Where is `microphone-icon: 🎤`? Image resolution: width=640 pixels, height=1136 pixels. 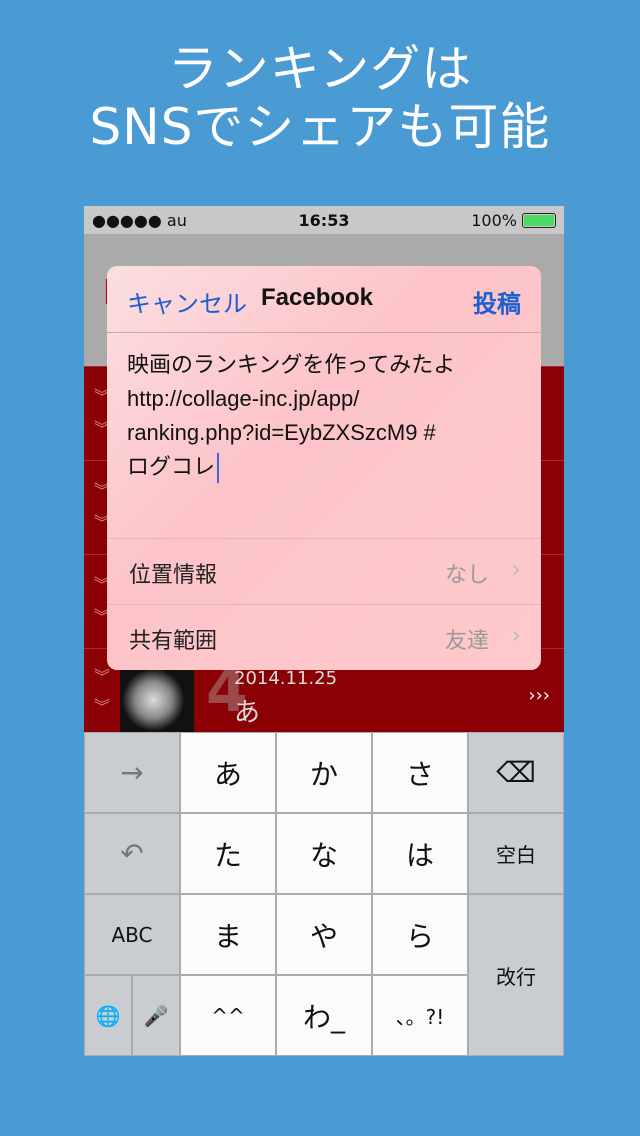
microphone-icon: 🎤 is located at coordinates (156, 1015).